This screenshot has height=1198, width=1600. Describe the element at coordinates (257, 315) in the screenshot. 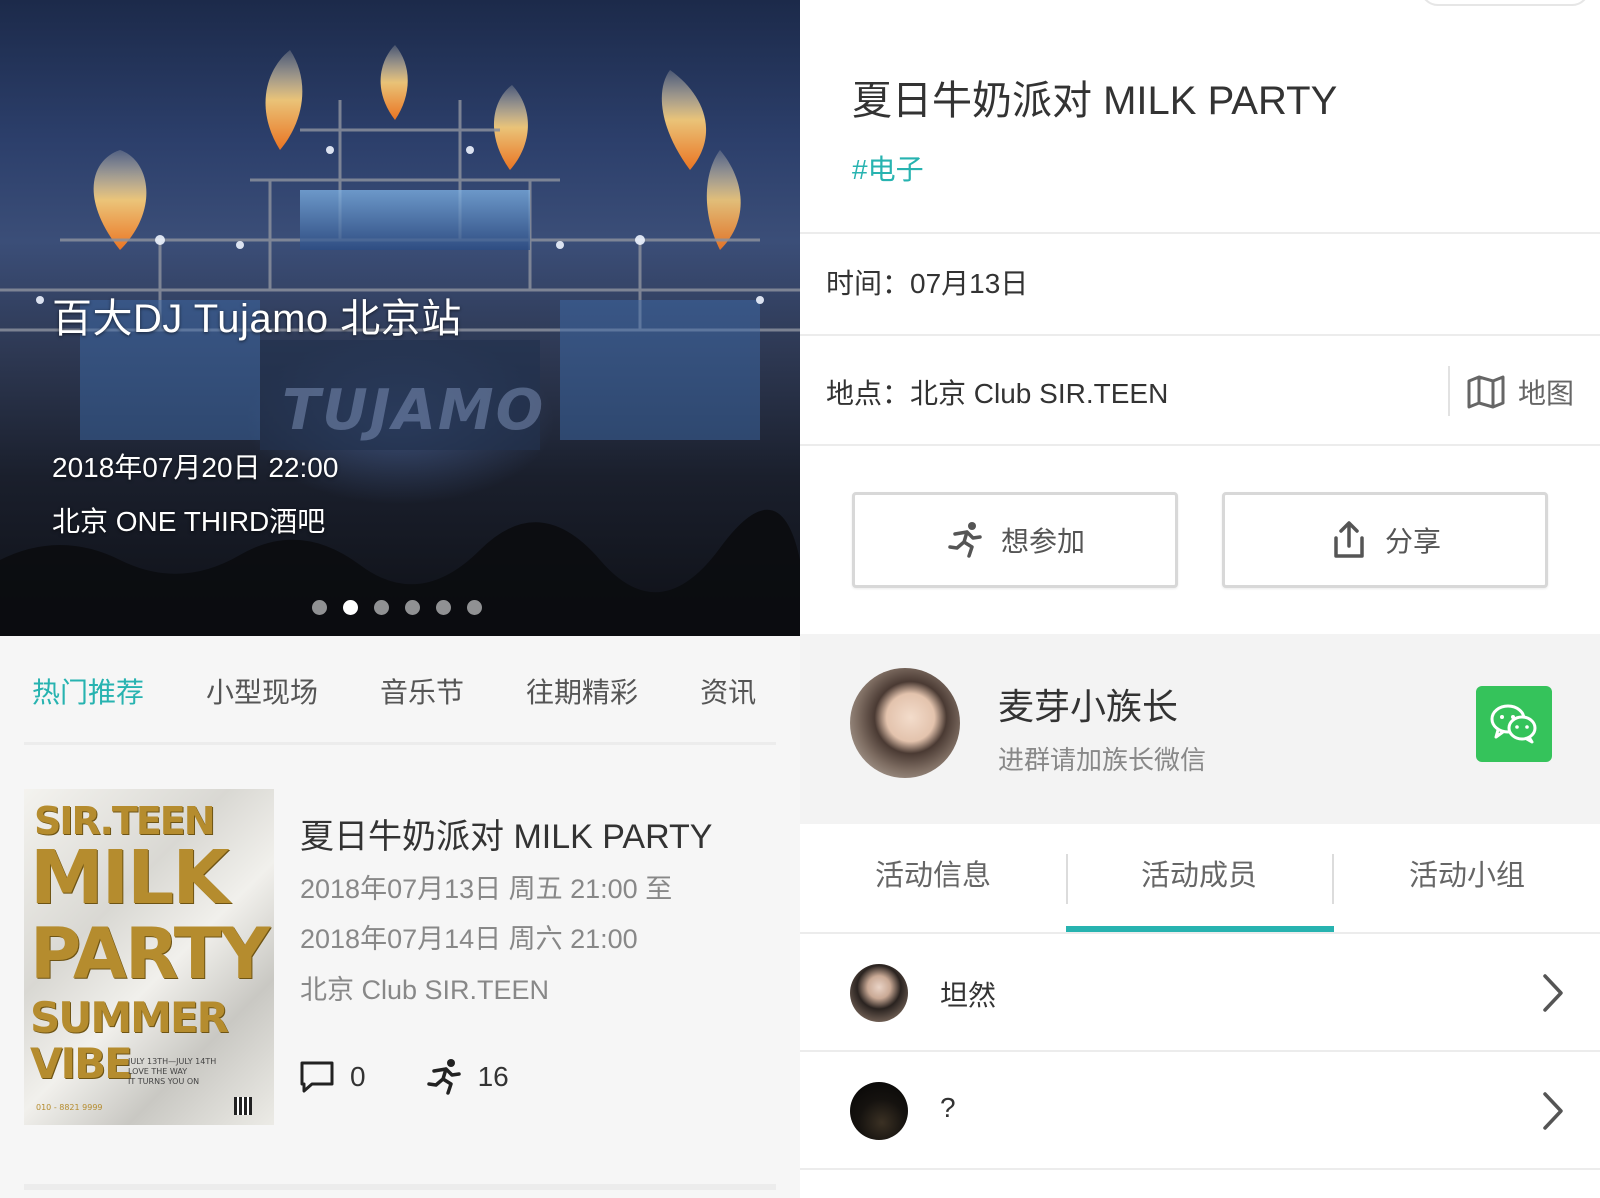

I see `banner-title: 百大DJ Tujamo 北京站` at that location.